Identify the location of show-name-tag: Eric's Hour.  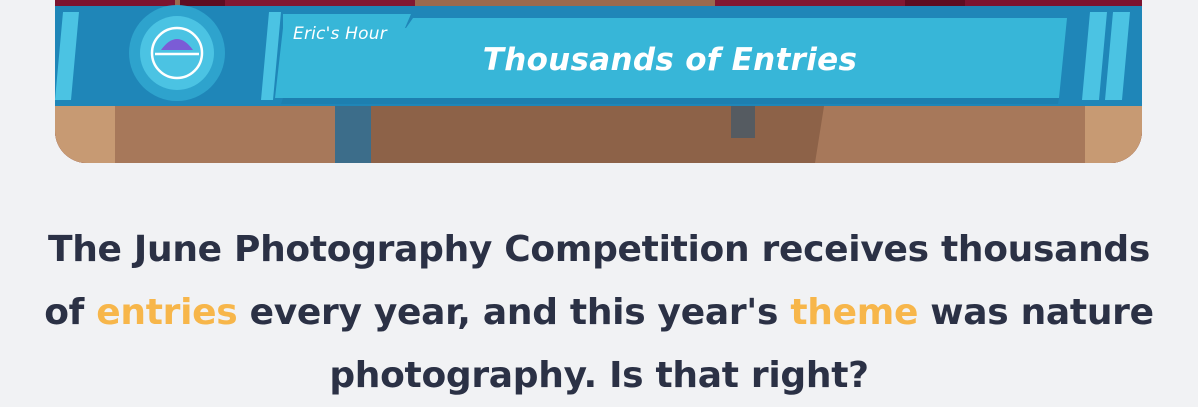
(340, 34).